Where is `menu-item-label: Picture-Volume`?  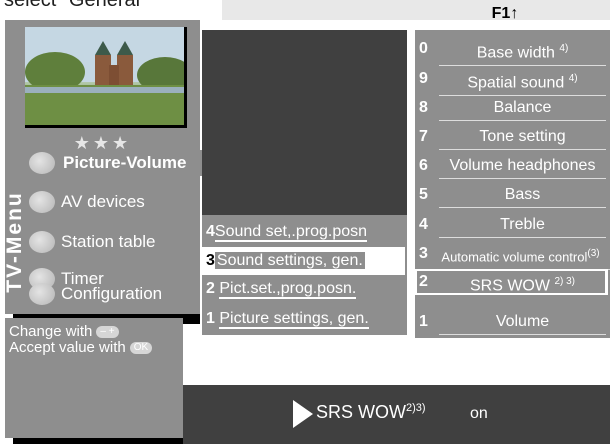
menu-item-label: Picture-Volume is located at coordinates (125, 163).